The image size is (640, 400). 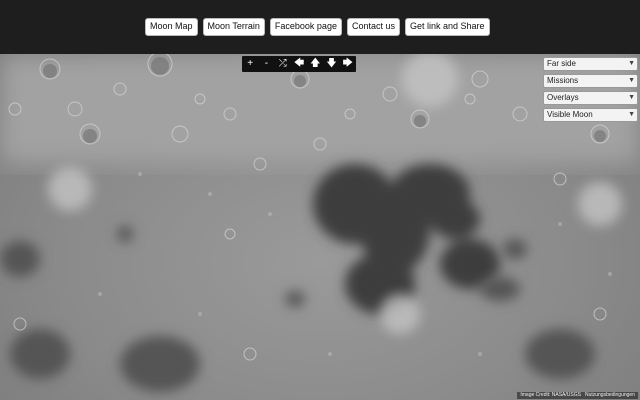 What do you see at coordinates (610, 395) in the screenshot?
I see `terms-link: Nutzungsbedingungen` at bounding box center [610, 395].